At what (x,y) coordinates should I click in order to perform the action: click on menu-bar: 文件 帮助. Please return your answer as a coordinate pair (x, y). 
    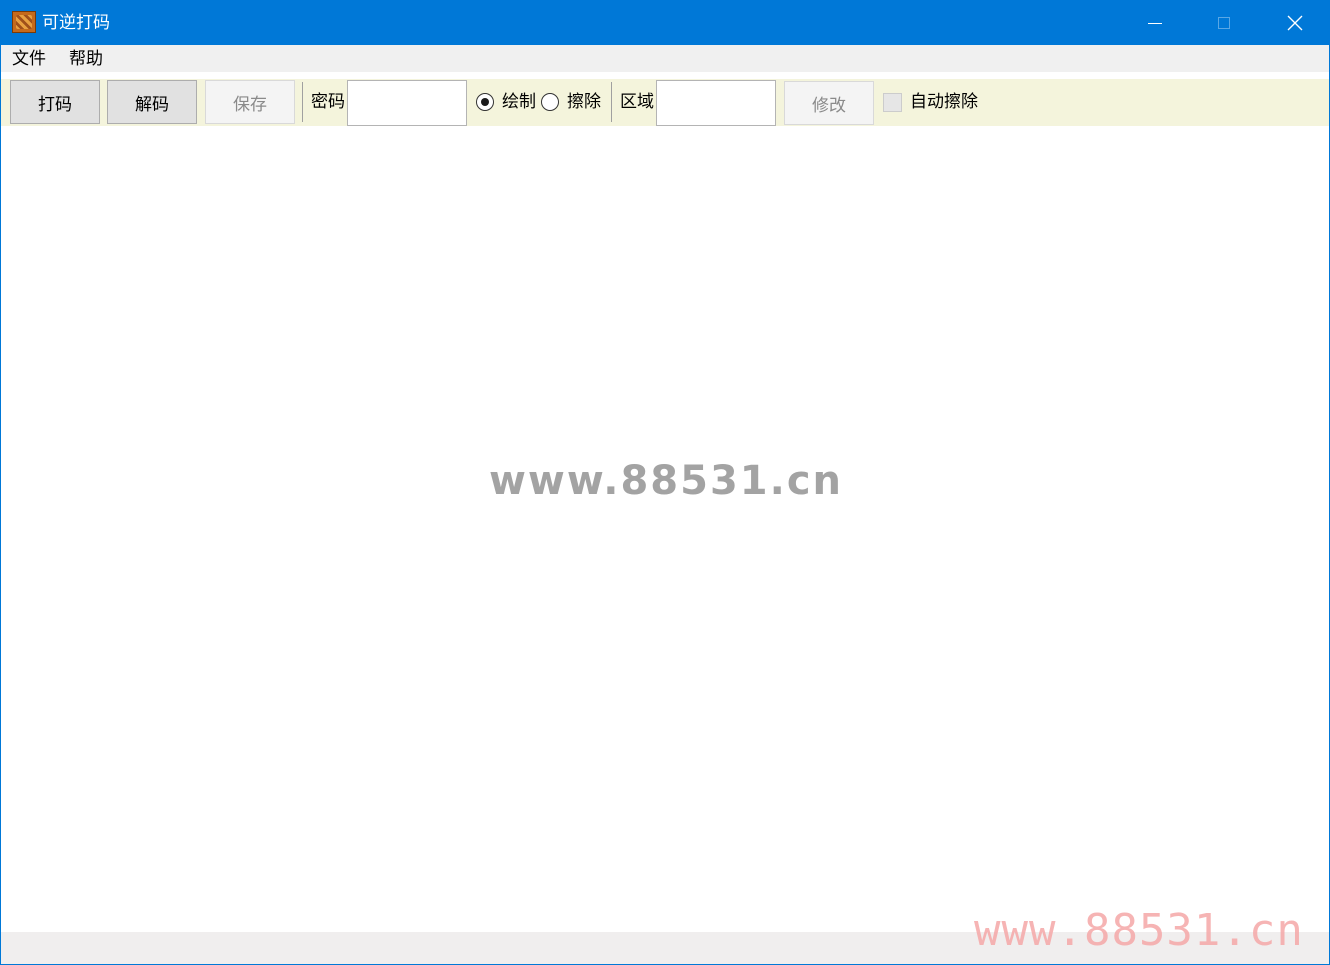
    Looking at the image, I should click on (665, 58).